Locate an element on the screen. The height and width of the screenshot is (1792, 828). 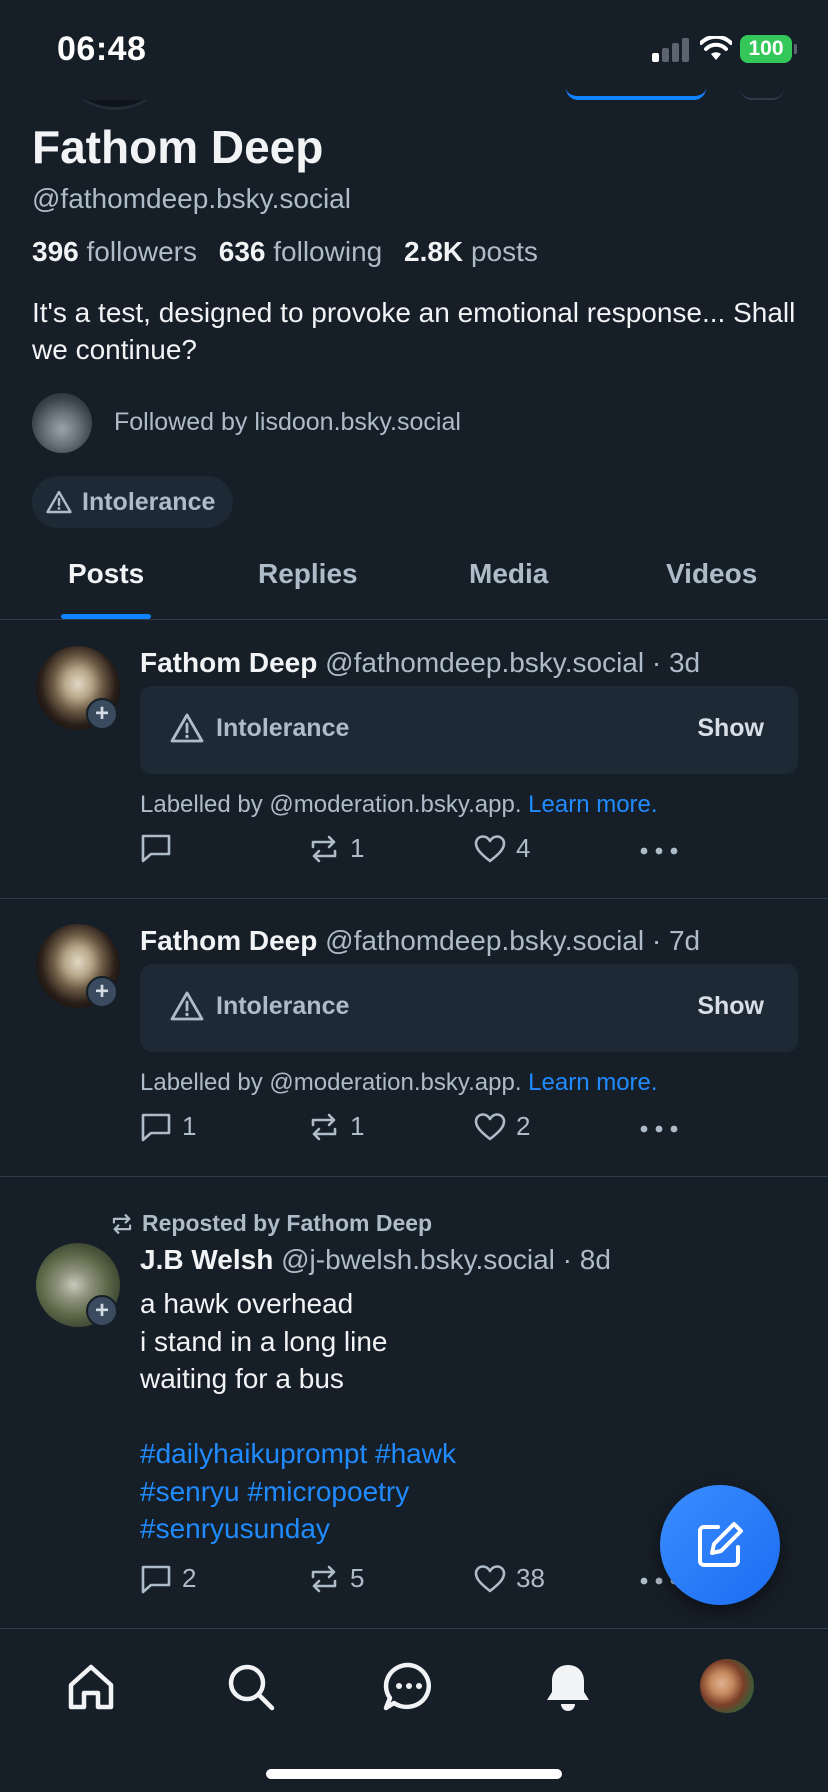
hashtag-link: #dailyhaikuprompt is located at coordinates (253, 1453).